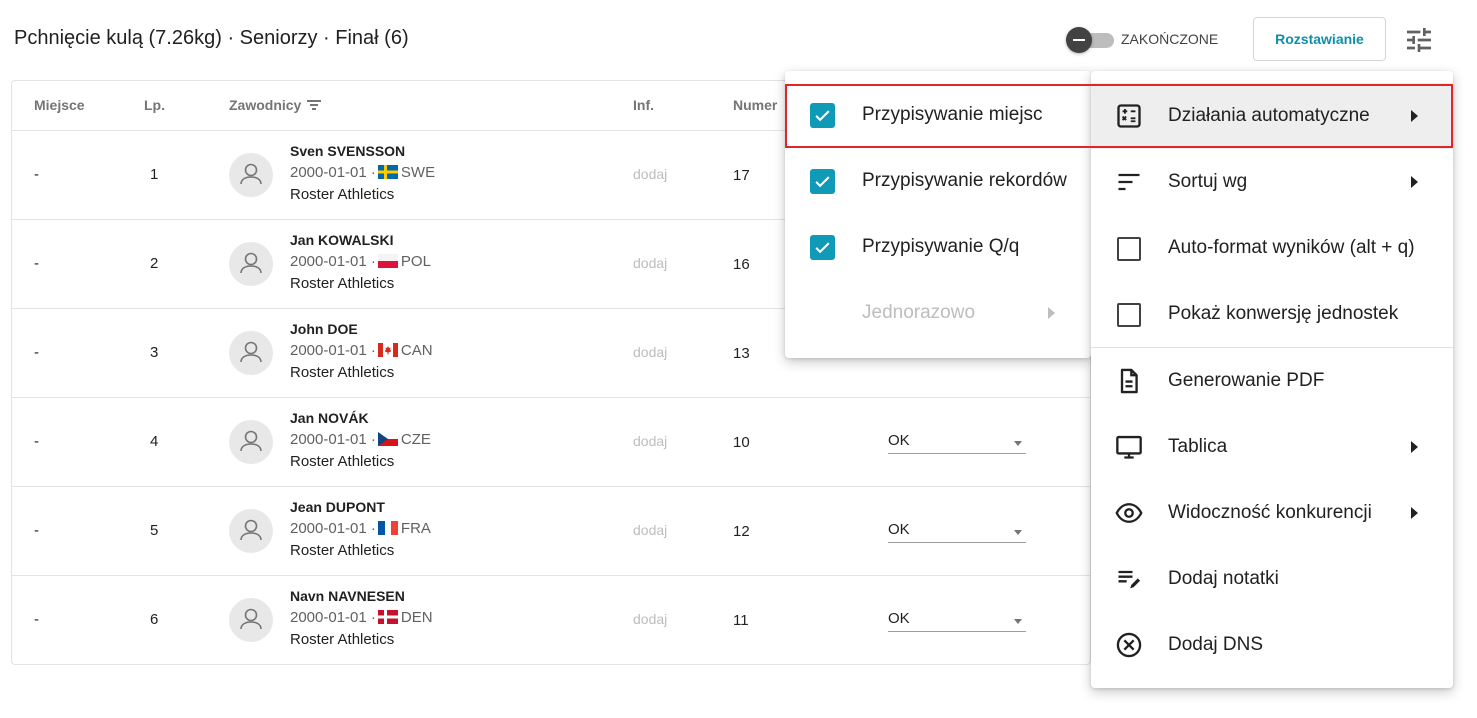 Image resolution: width=1477 pixels, height=718 pixels. Describe the element at coordinates (1223, 578) in the screenshot. I see `menu-label: Dodaj notatki` at that location.